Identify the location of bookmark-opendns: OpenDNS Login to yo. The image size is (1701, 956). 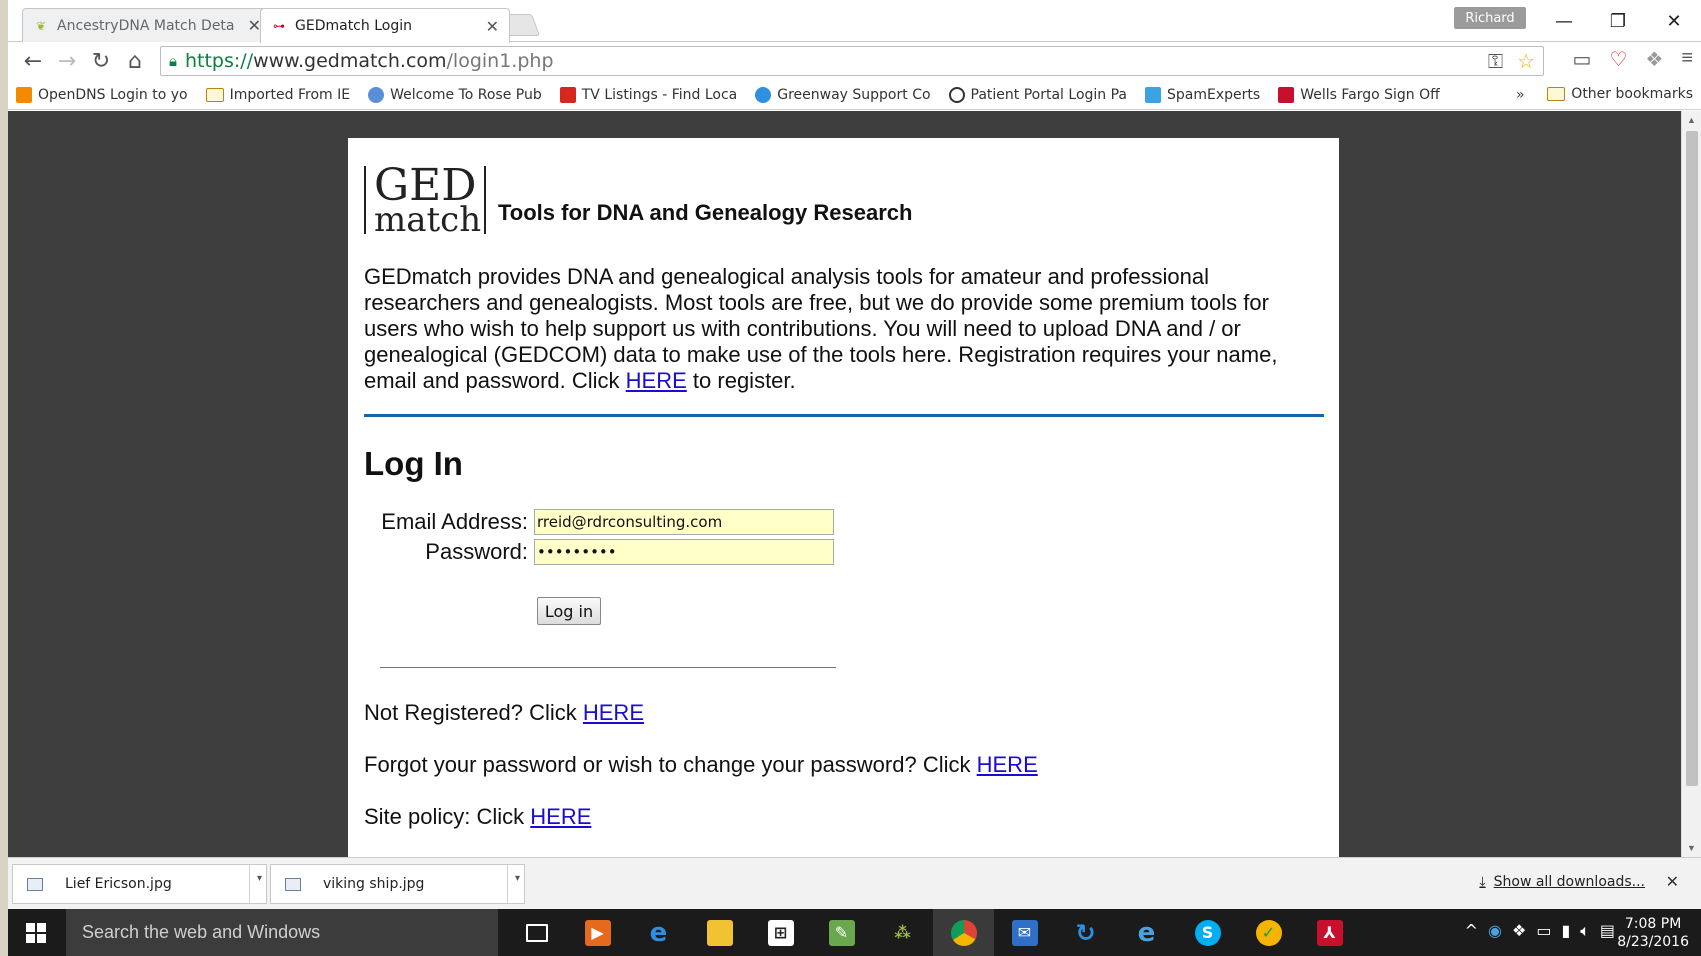
(102, 94).